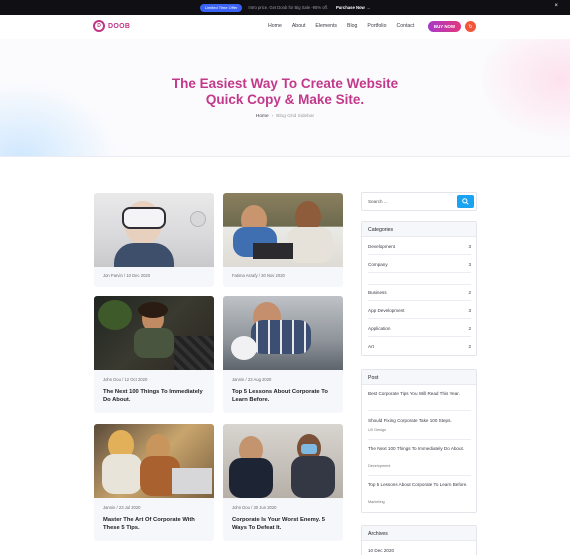 The height and width of the screenshot is (555, 570). I want to click on post-meta: John Dou / 12 Oct 2020, so click(125, 379).